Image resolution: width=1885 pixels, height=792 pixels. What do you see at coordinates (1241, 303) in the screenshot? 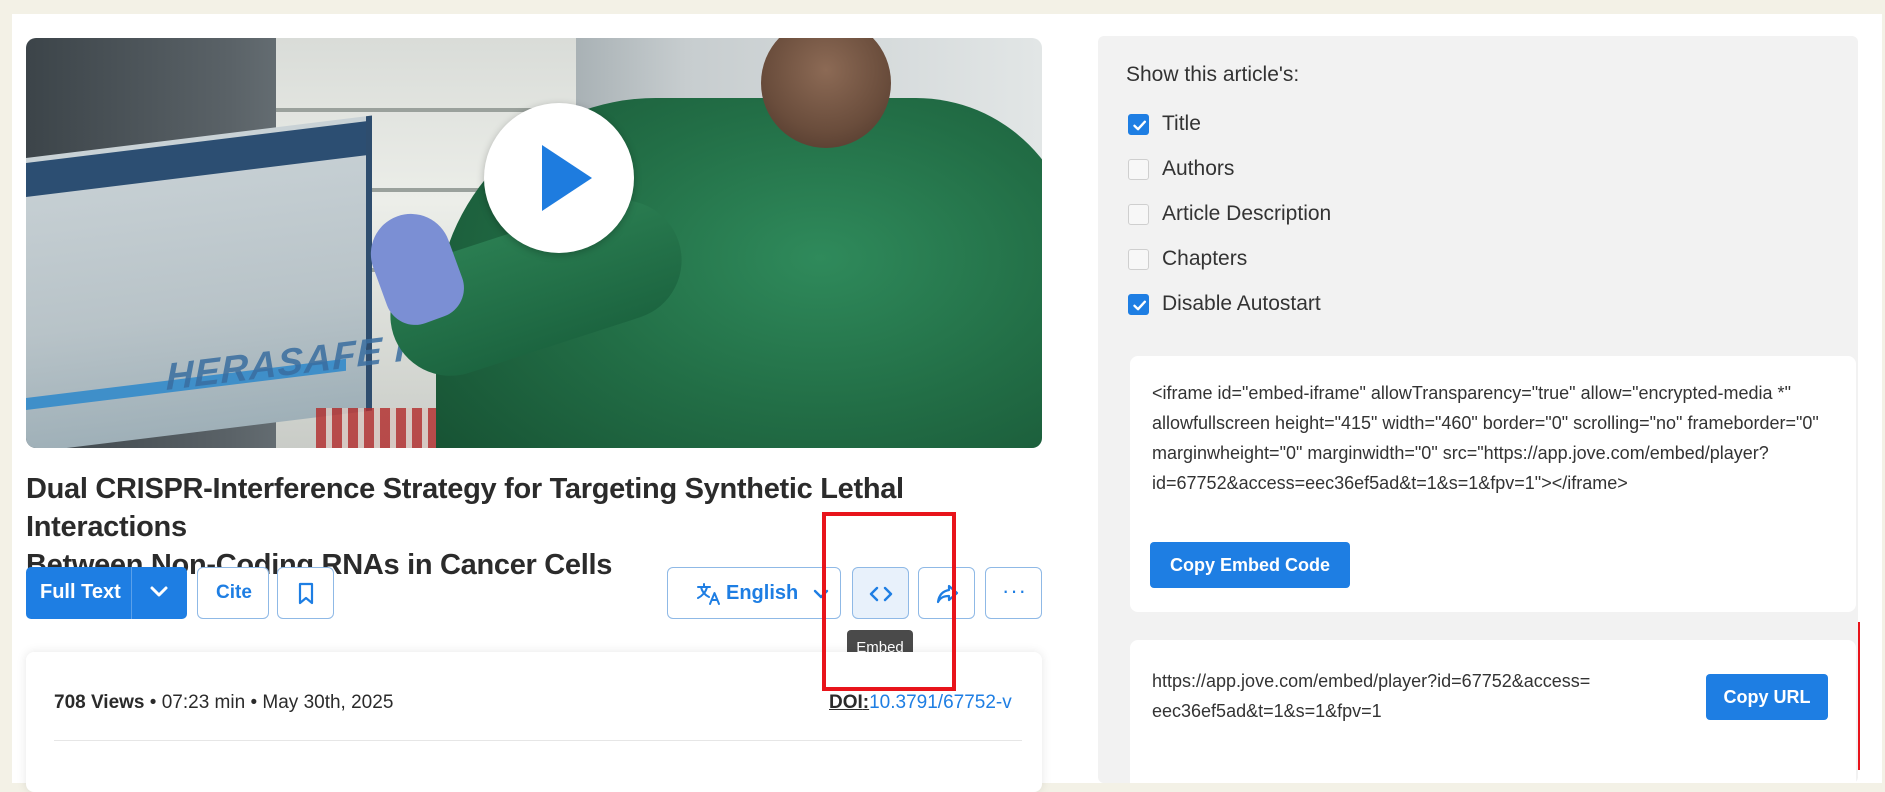
I see `option-label: Disable Autostart` at bounding box center [1241, 303].